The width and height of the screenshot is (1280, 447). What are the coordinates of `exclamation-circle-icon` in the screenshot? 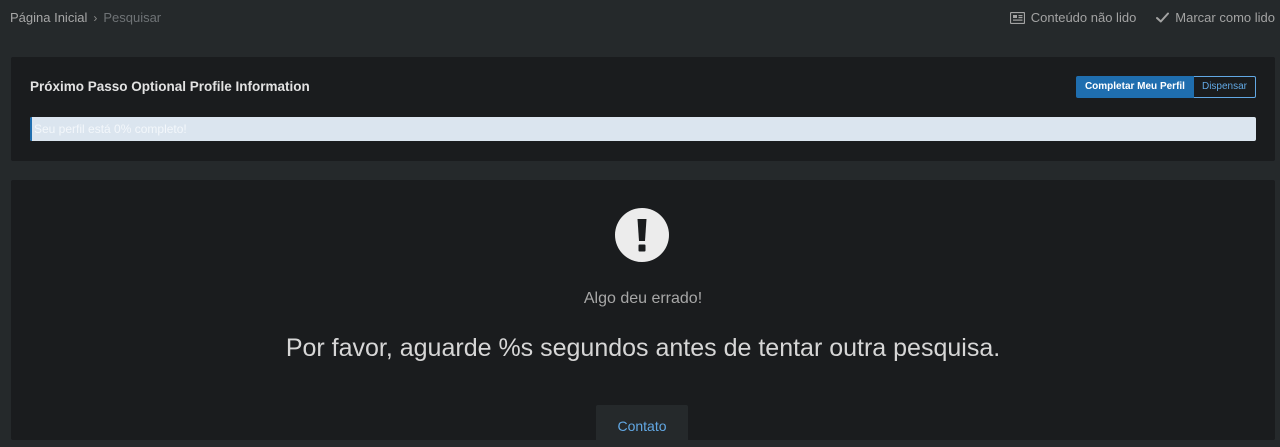 It's located at (642, 235).